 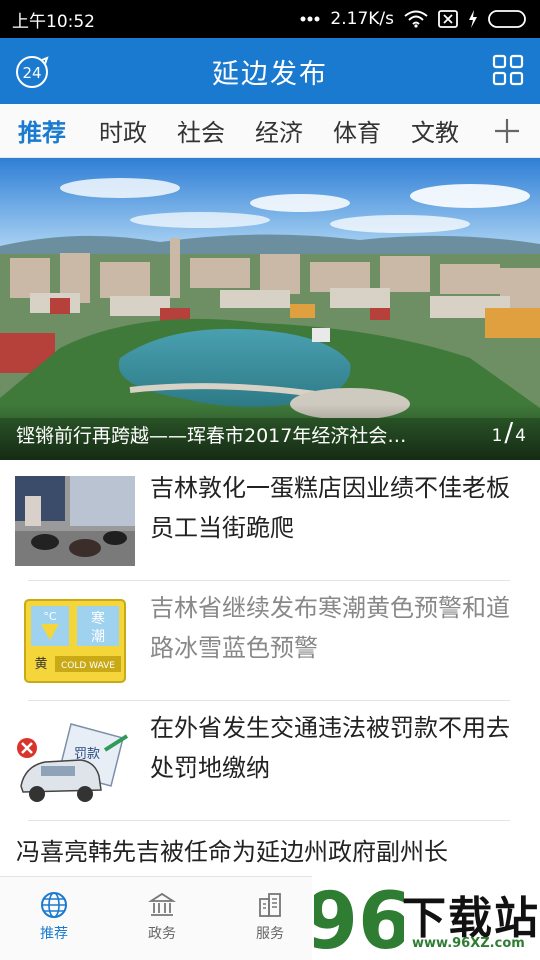 What do you see at coordinates (520, 436) in the screenshot?
I see `hero-page-total: 4` at bounding box center [520, 436].